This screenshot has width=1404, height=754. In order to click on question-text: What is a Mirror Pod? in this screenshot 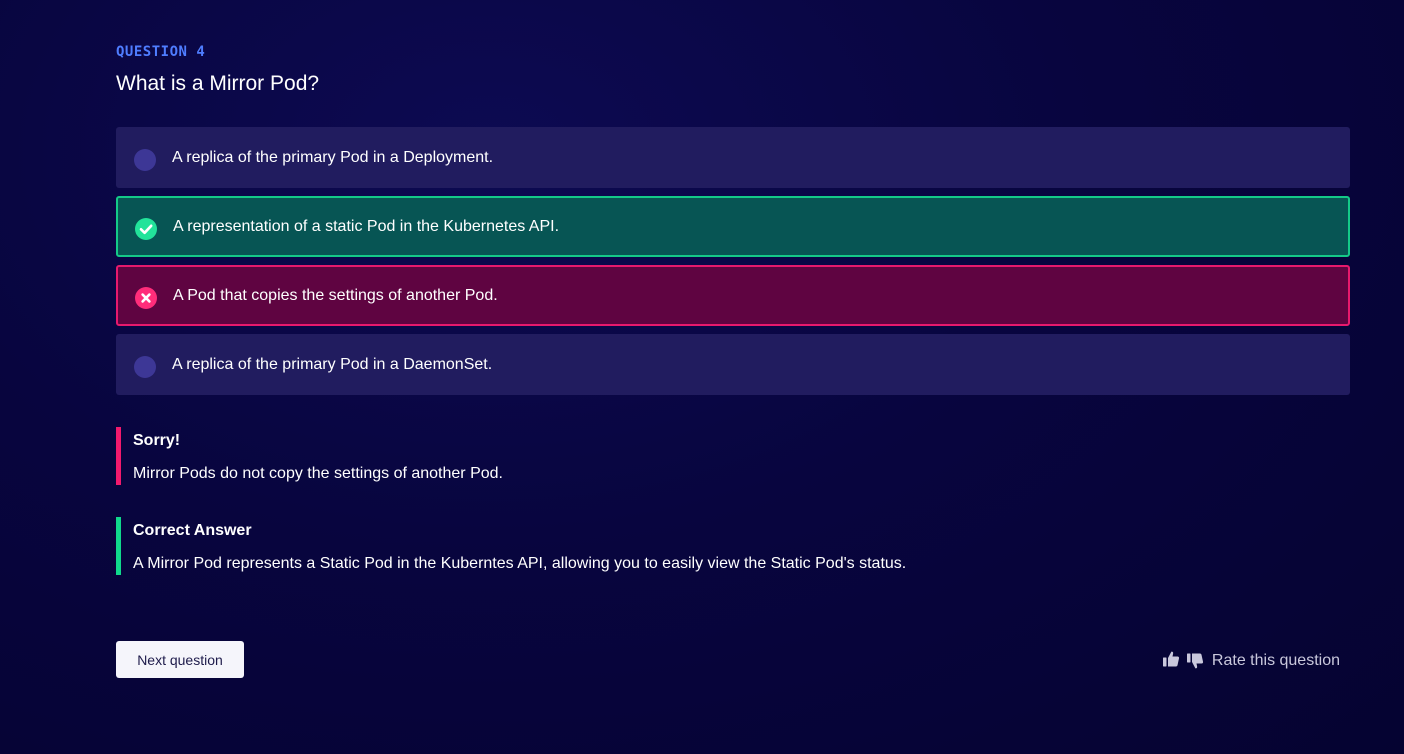, I will do `click(218, 83)`.